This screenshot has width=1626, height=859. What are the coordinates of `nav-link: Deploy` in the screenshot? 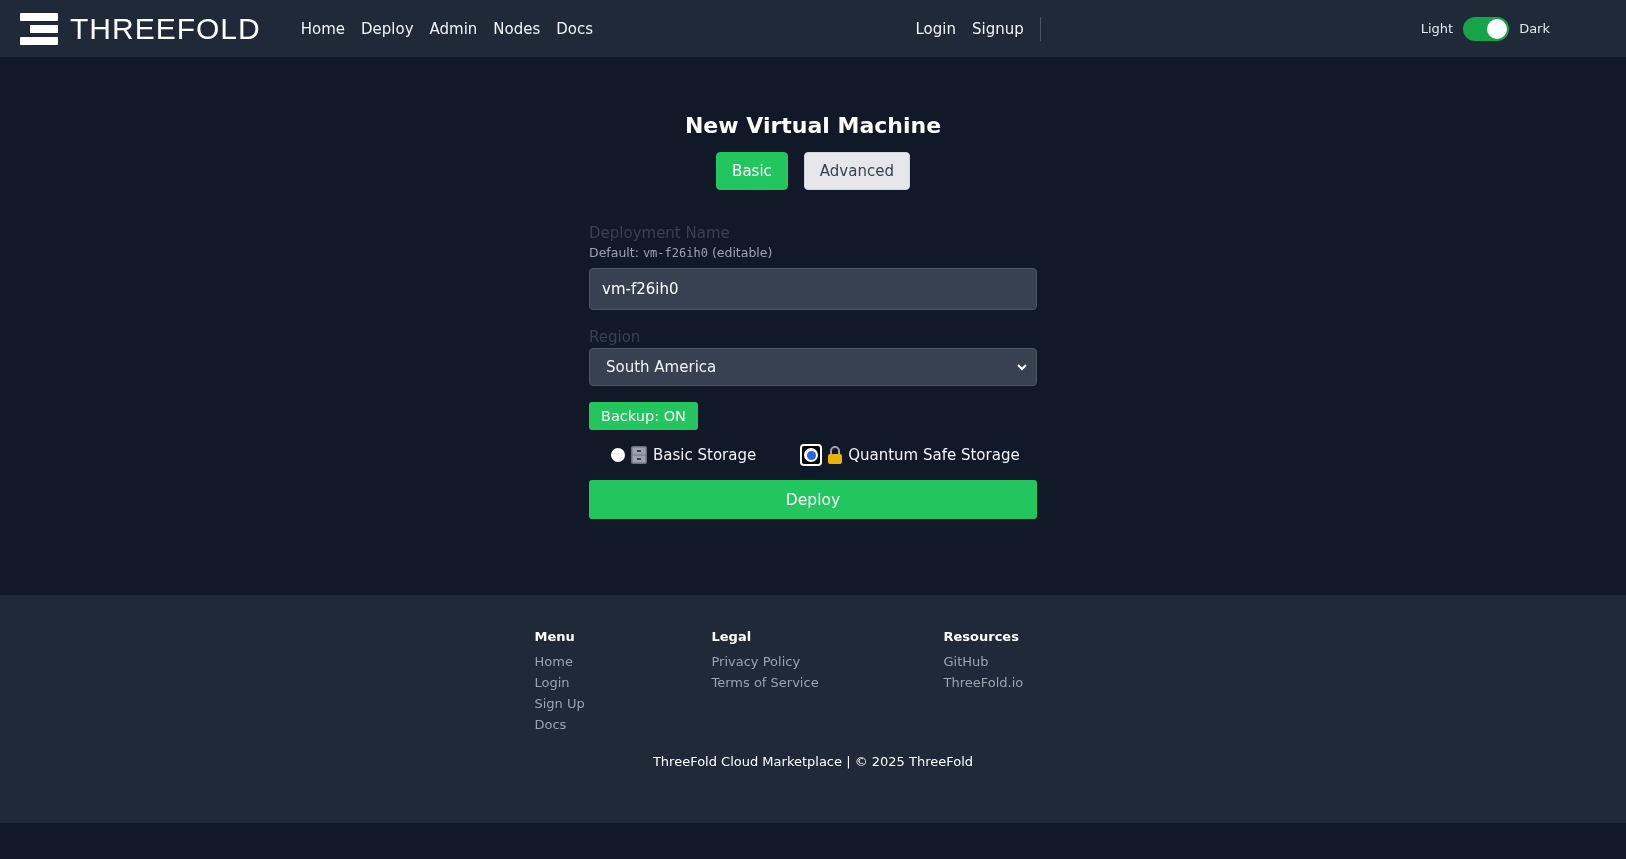 It's located at (387, 28).